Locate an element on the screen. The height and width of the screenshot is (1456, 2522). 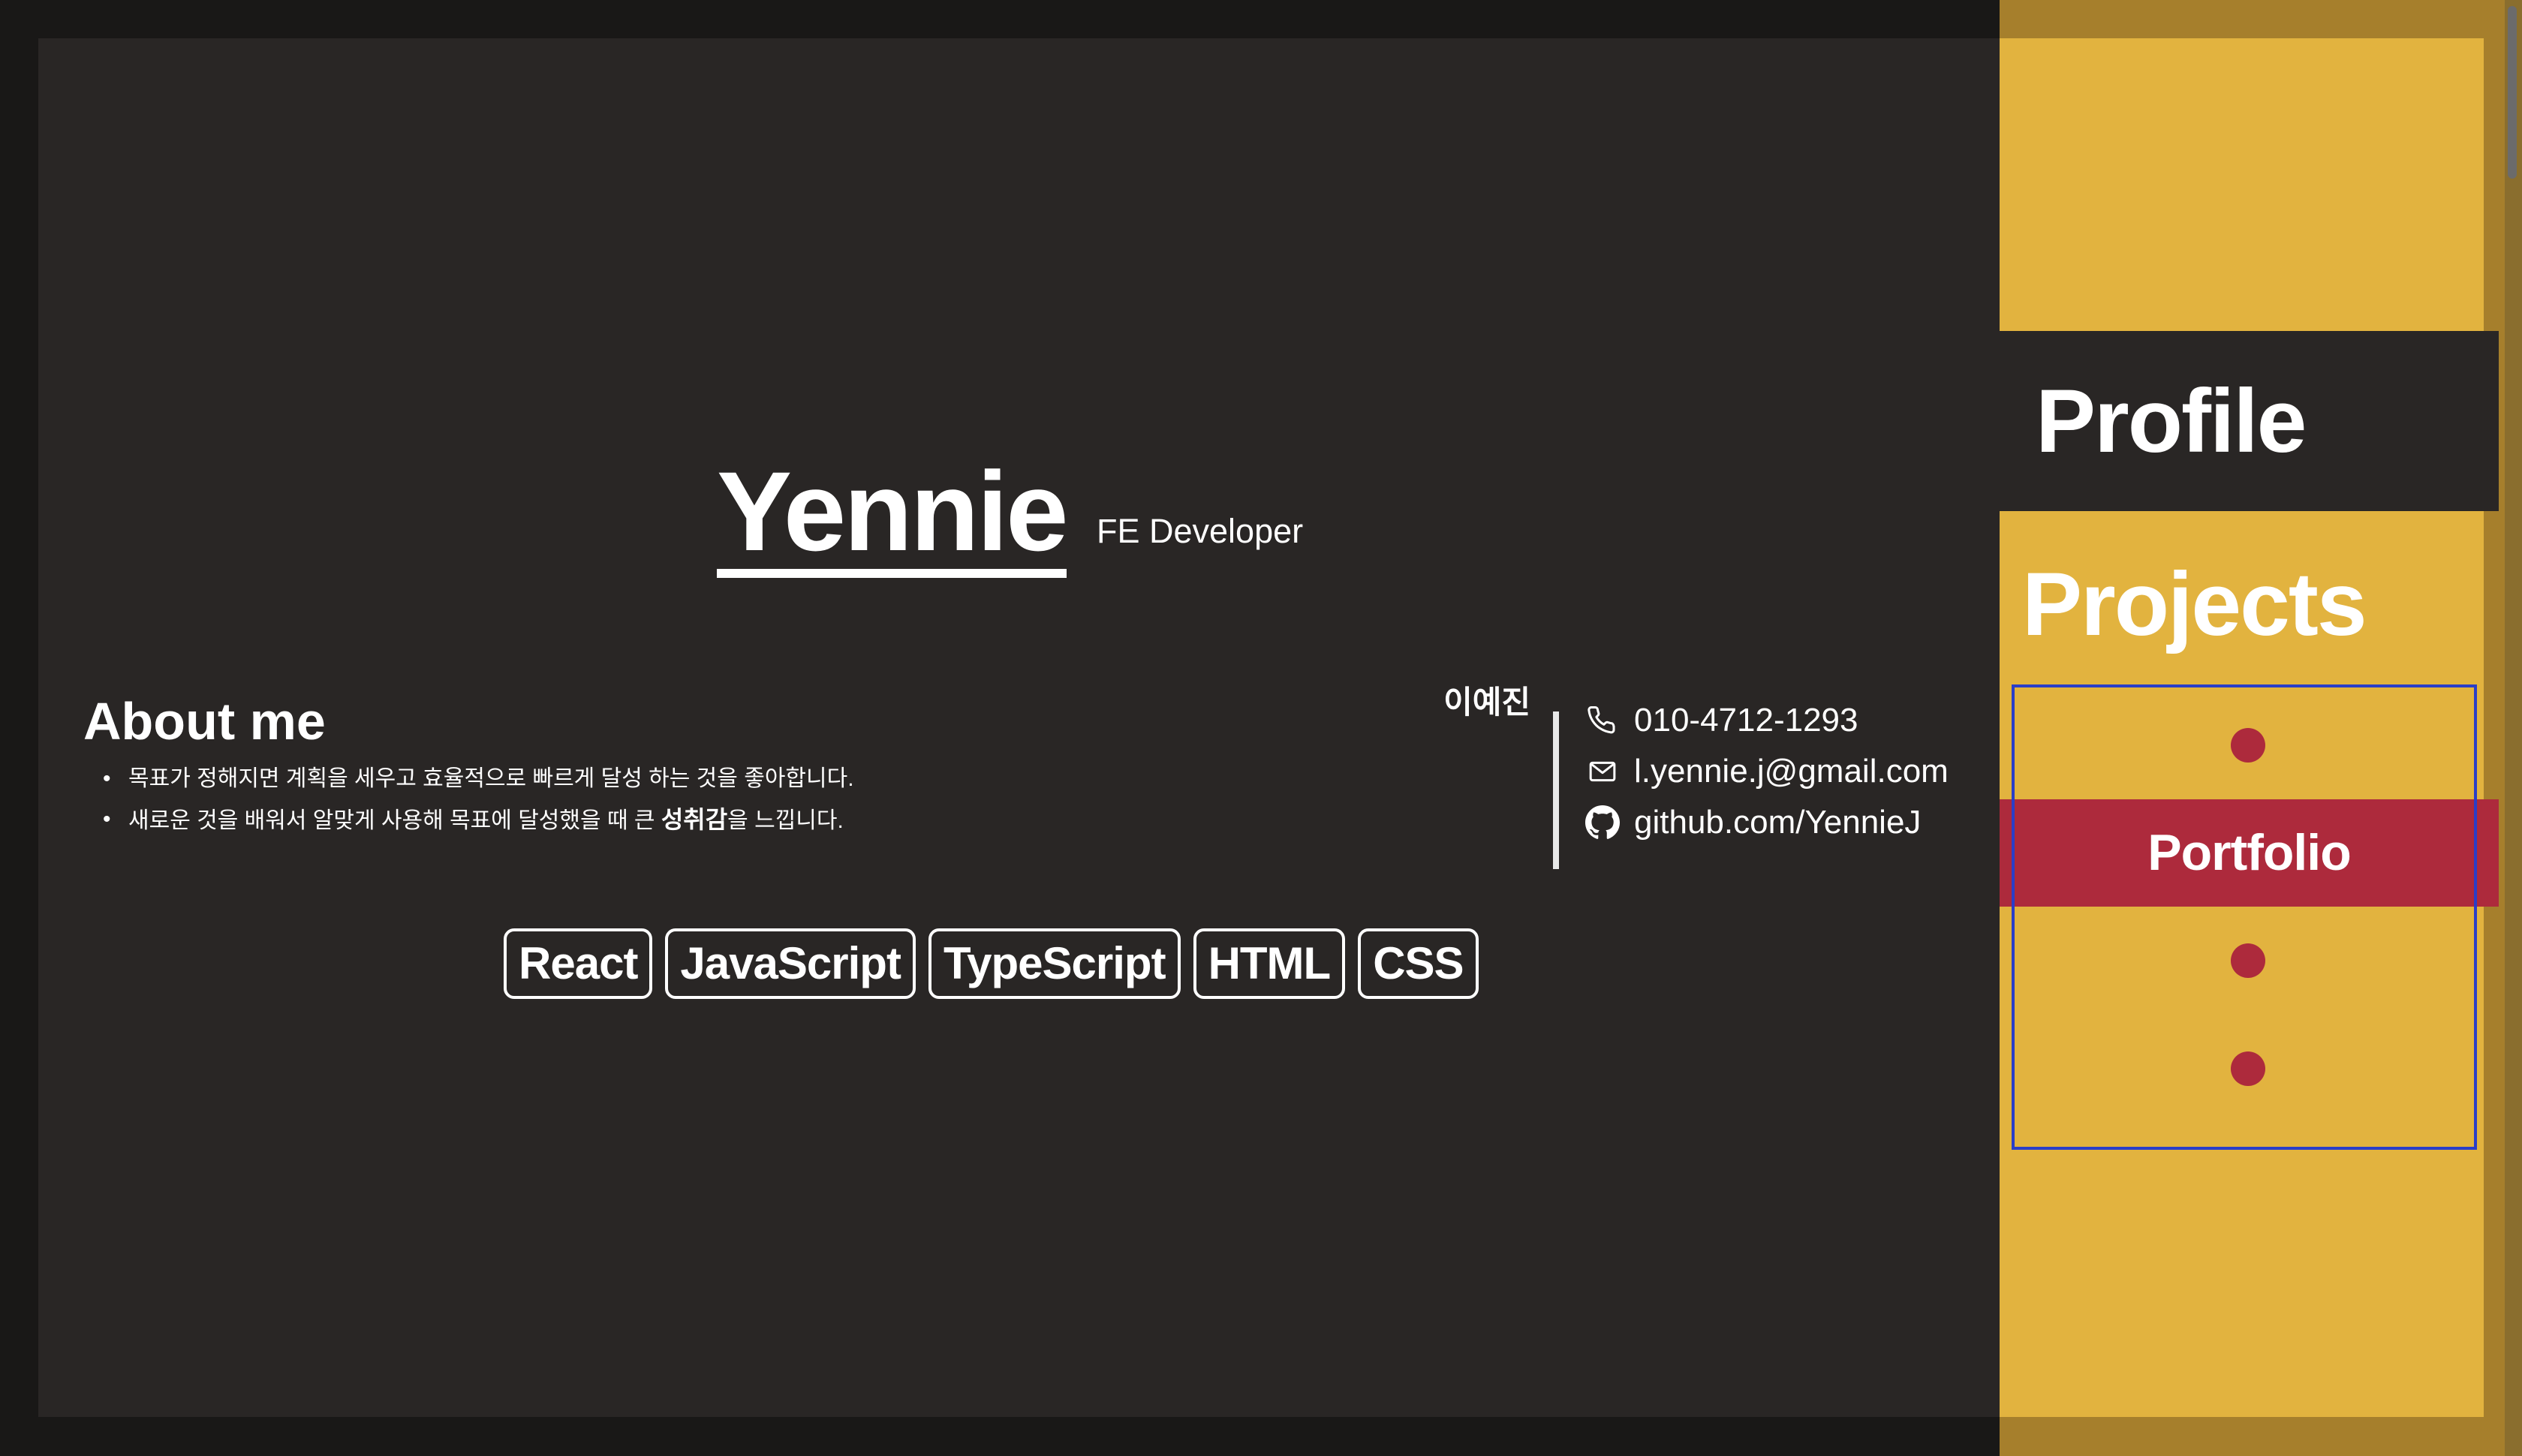
mail-icon is located at coordinates (1602, 771).